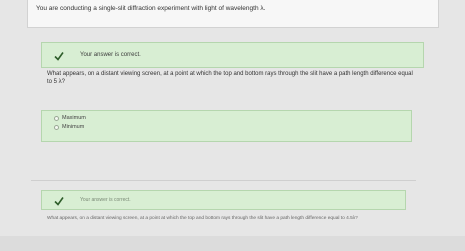 This screenshot has height=251, width=465. I want to click on bottom-band, so click(232, 243).